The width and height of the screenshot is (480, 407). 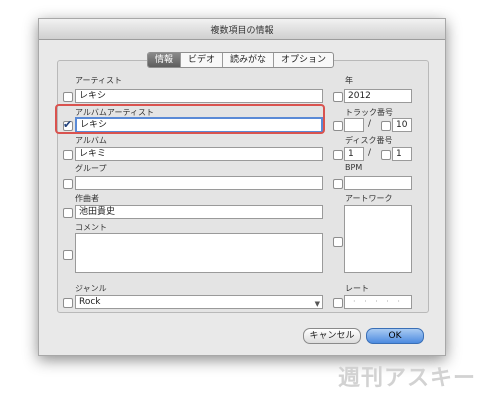 What do you see at coordinates (199, 253) in the screenshot?
I see `comments-field` at bounding box center [199, 253].